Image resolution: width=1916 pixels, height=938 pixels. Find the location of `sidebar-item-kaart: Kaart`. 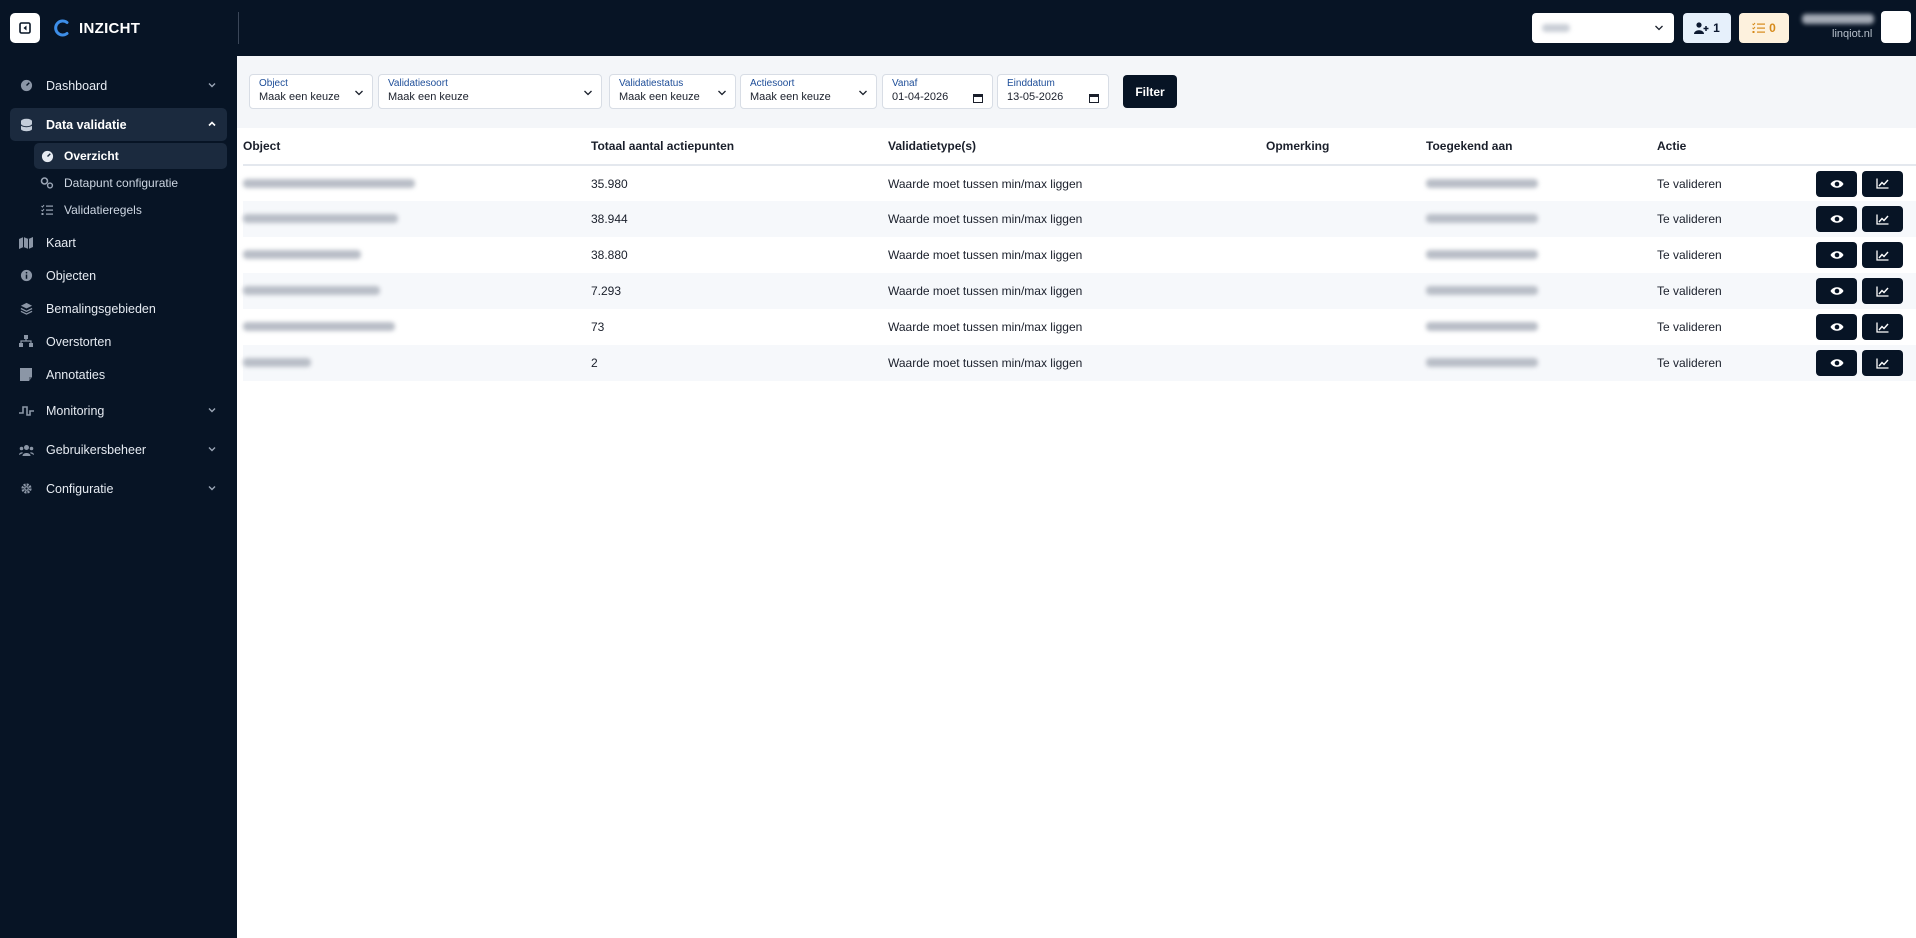

sidebar-item-kaart: Kaart is located at coordinates (118, 242).